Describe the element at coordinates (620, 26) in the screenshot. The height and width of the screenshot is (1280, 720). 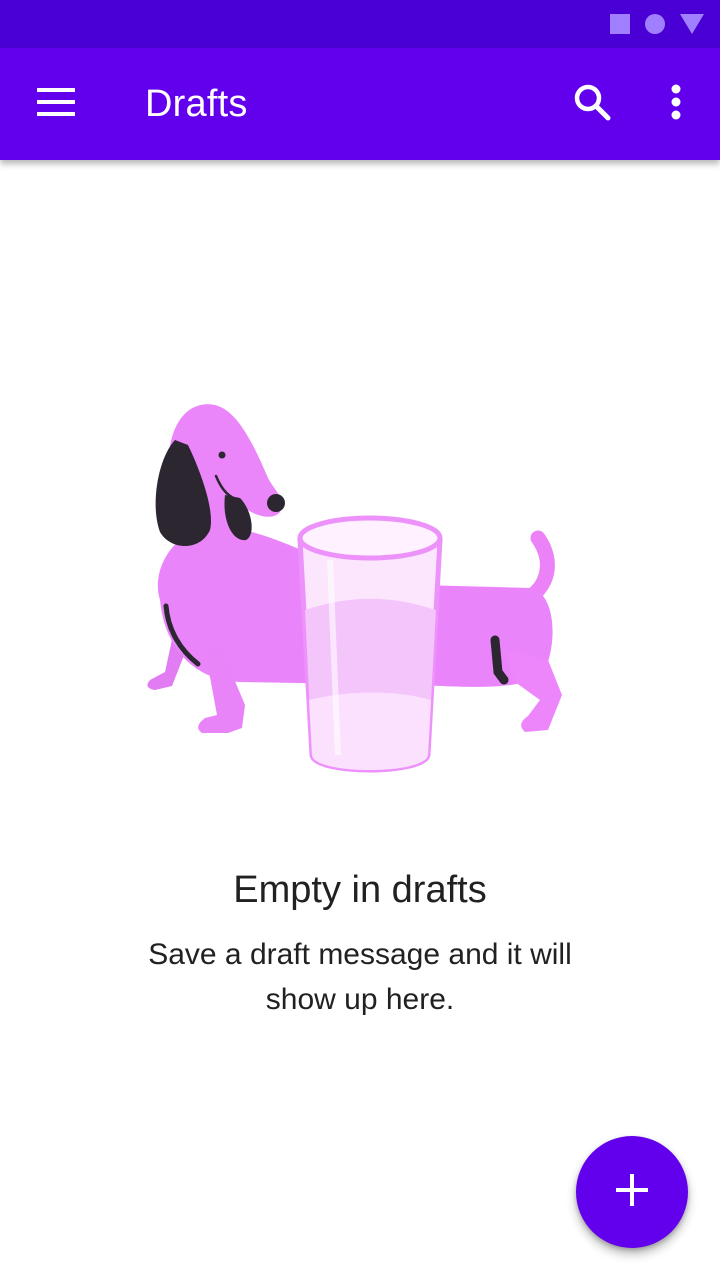
I see `square-icon` at that location.